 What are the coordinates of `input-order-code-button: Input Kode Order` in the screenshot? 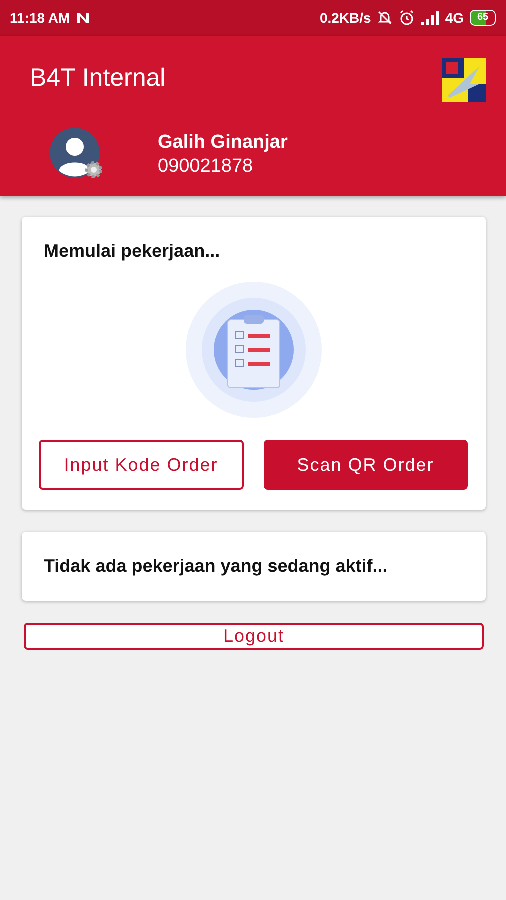 It's located at (141, 465).